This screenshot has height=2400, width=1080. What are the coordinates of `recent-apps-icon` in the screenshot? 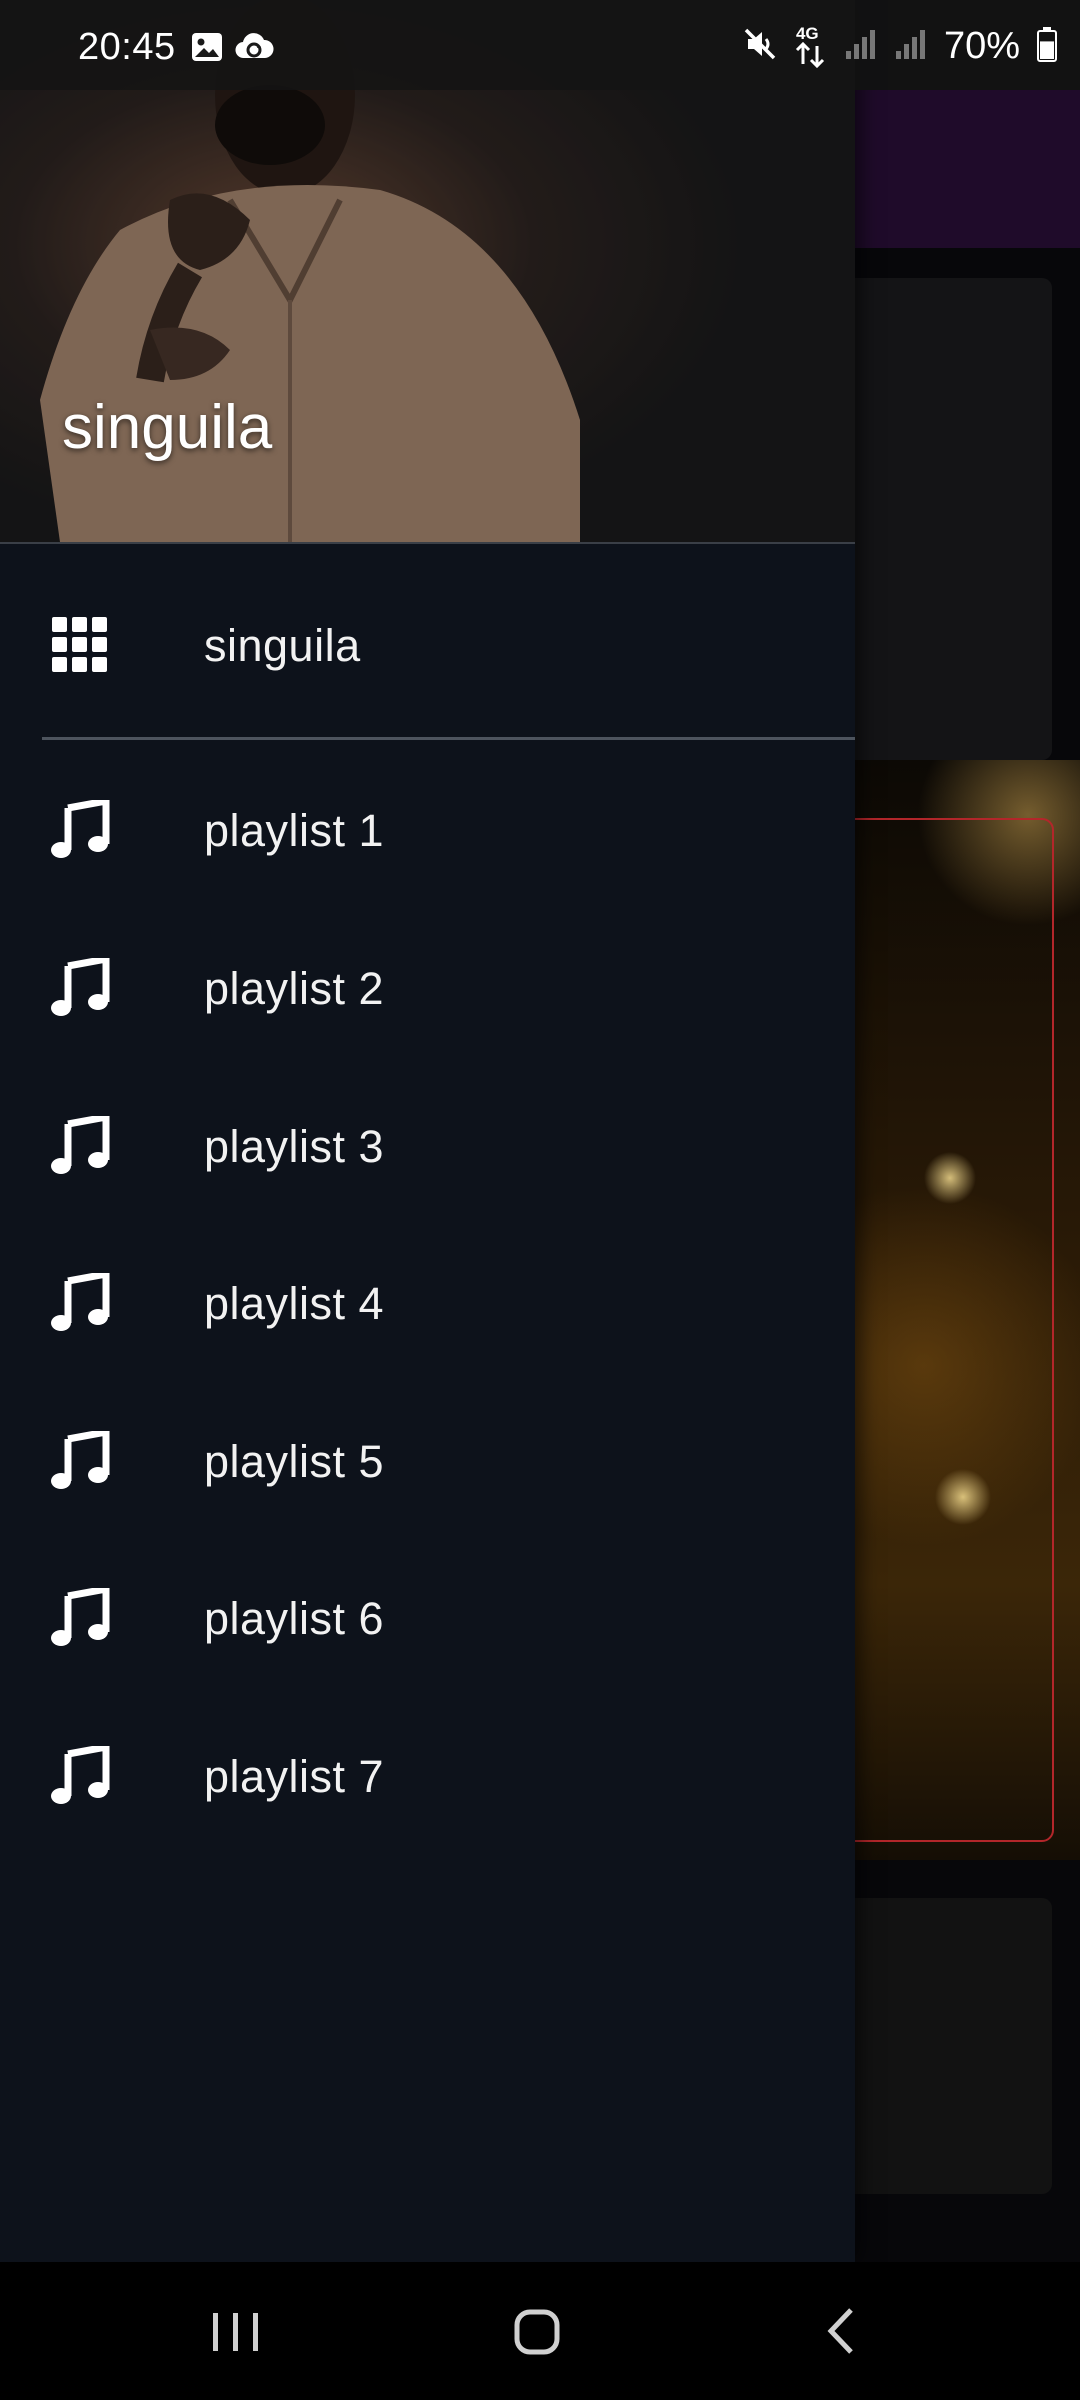 It's located at (235, 2332).